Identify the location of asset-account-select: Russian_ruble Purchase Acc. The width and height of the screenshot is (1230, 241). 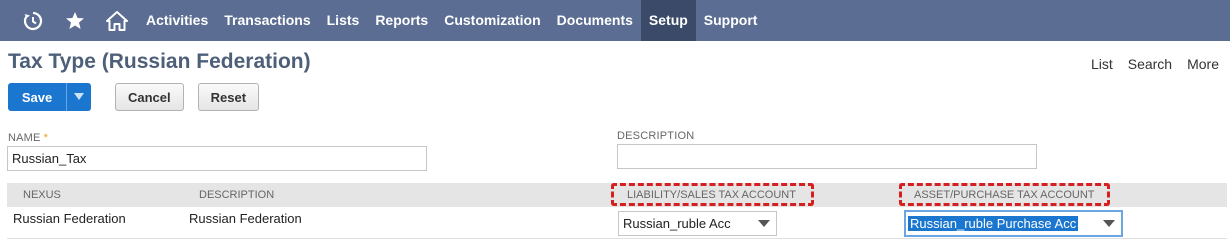
(1013, 223).